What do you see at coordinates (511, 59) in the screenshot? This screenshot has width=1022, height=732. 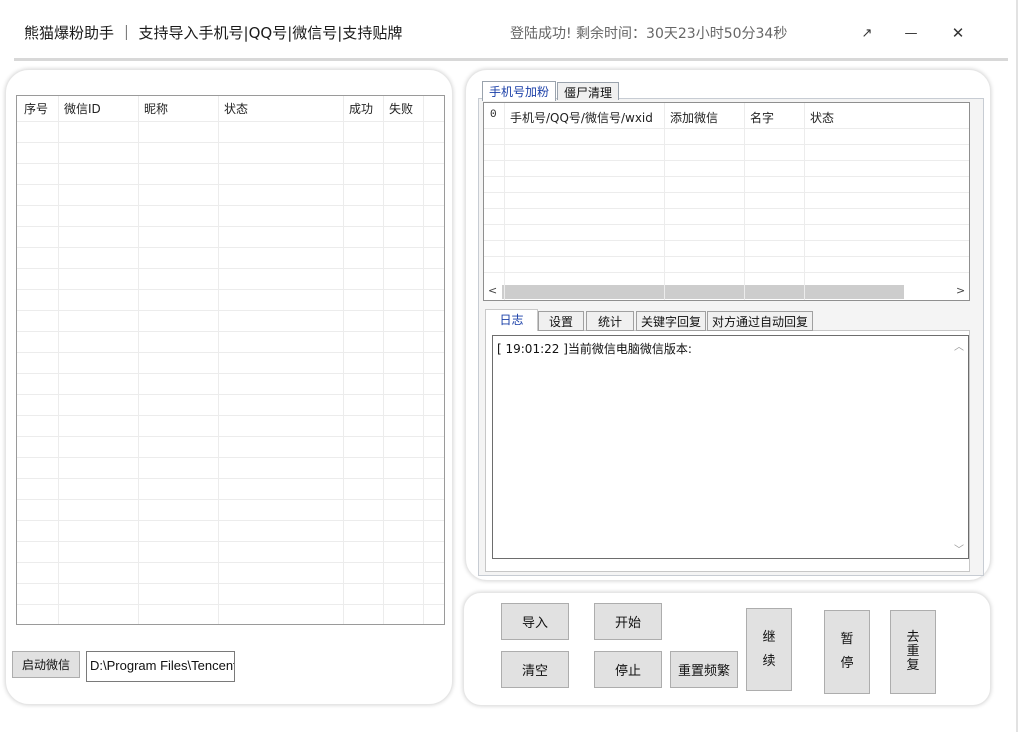 I see `title-divider` at bounding box center [511, 59].